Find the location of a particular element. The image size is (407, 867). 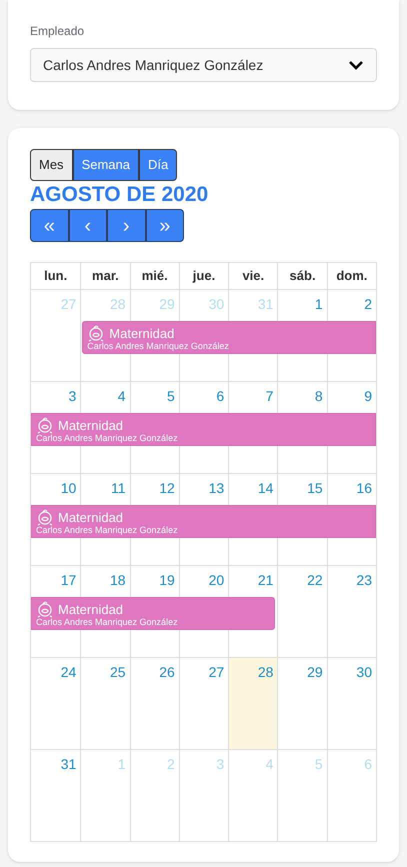

day-number: 15 is located at coordinates (315, 488).